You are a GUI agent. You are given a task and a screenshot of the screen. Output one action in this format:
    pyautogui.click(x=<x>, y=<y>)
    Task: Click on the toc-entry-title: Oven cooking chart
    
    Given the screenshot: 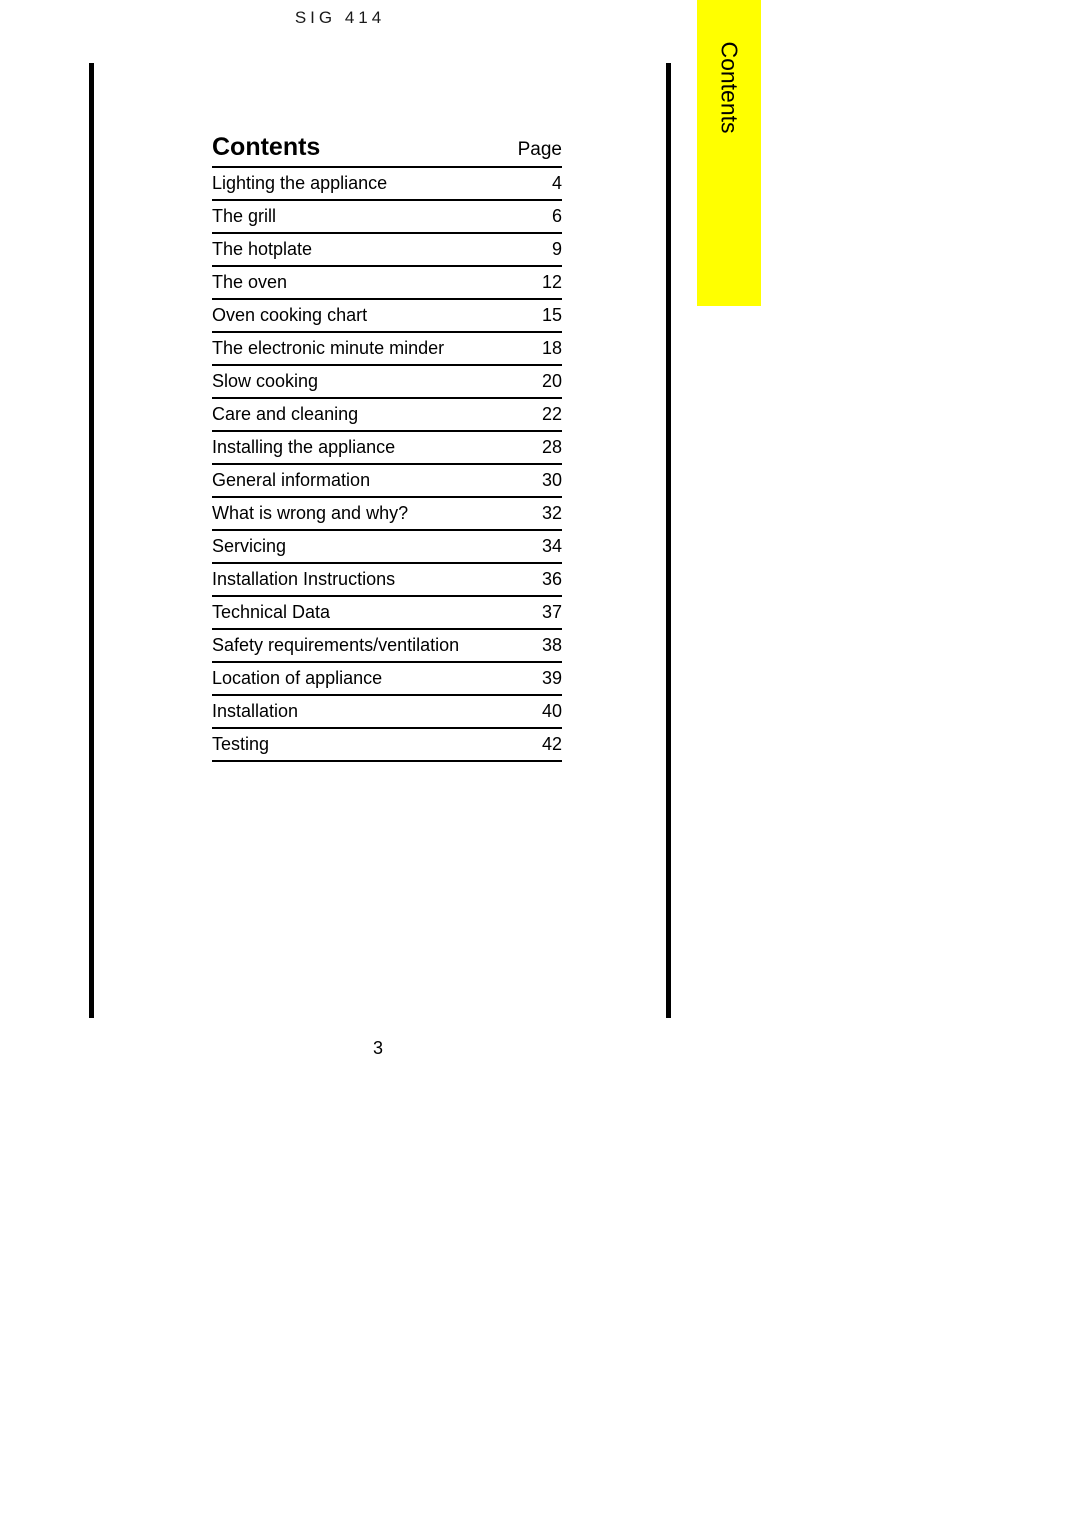 What is the action you would take?
    pyautogui.click(x=374, y=315)
    